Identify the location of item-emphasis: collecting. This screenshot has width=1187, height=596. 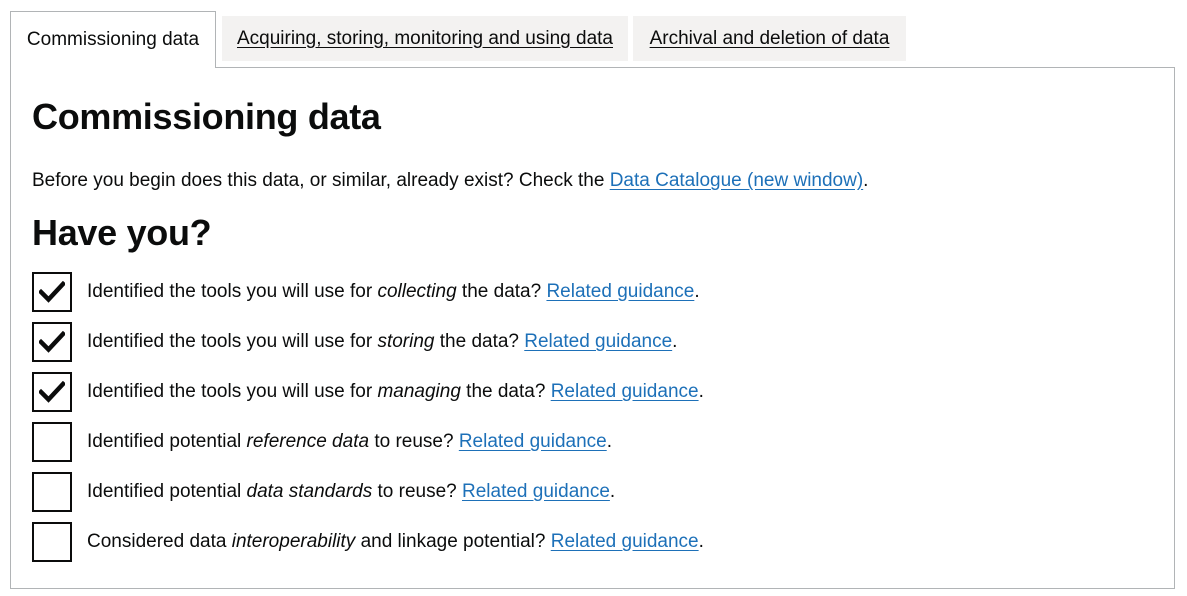
(417, 291).